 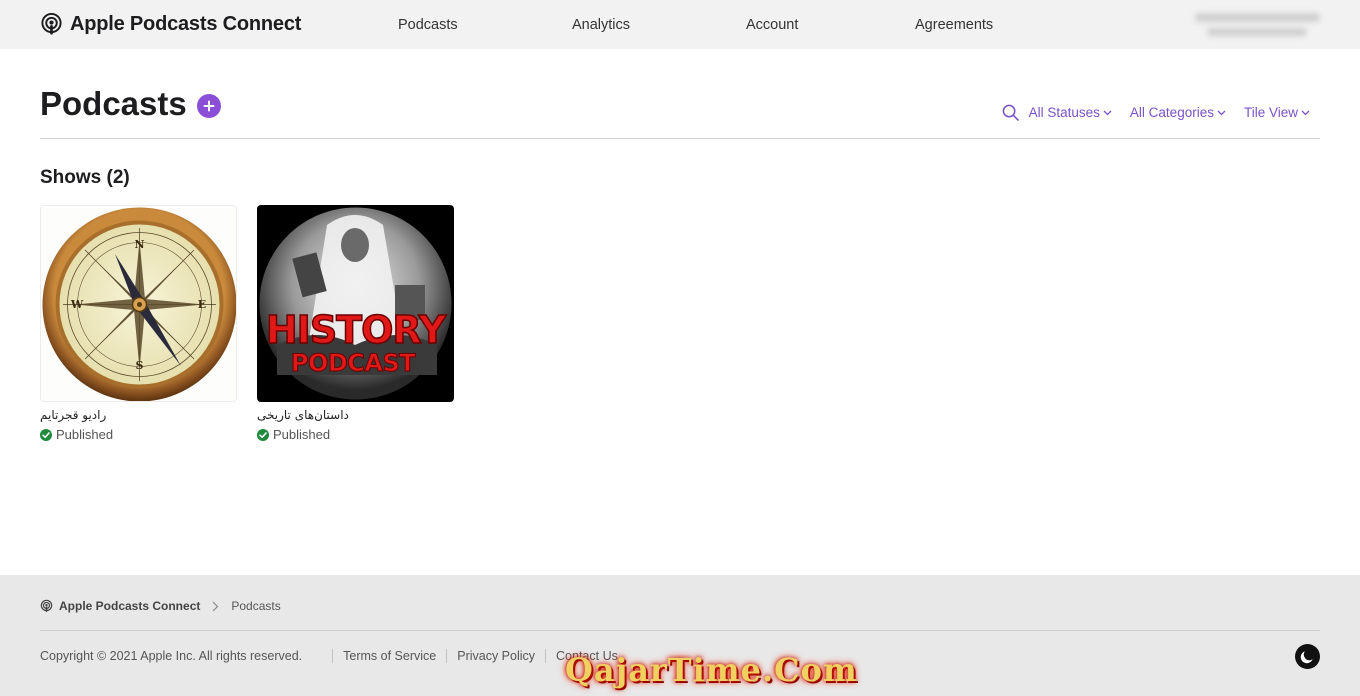 I want to click on show-tile: N S E W رادیو قجرتایم Published, so click(x=138, y=323).